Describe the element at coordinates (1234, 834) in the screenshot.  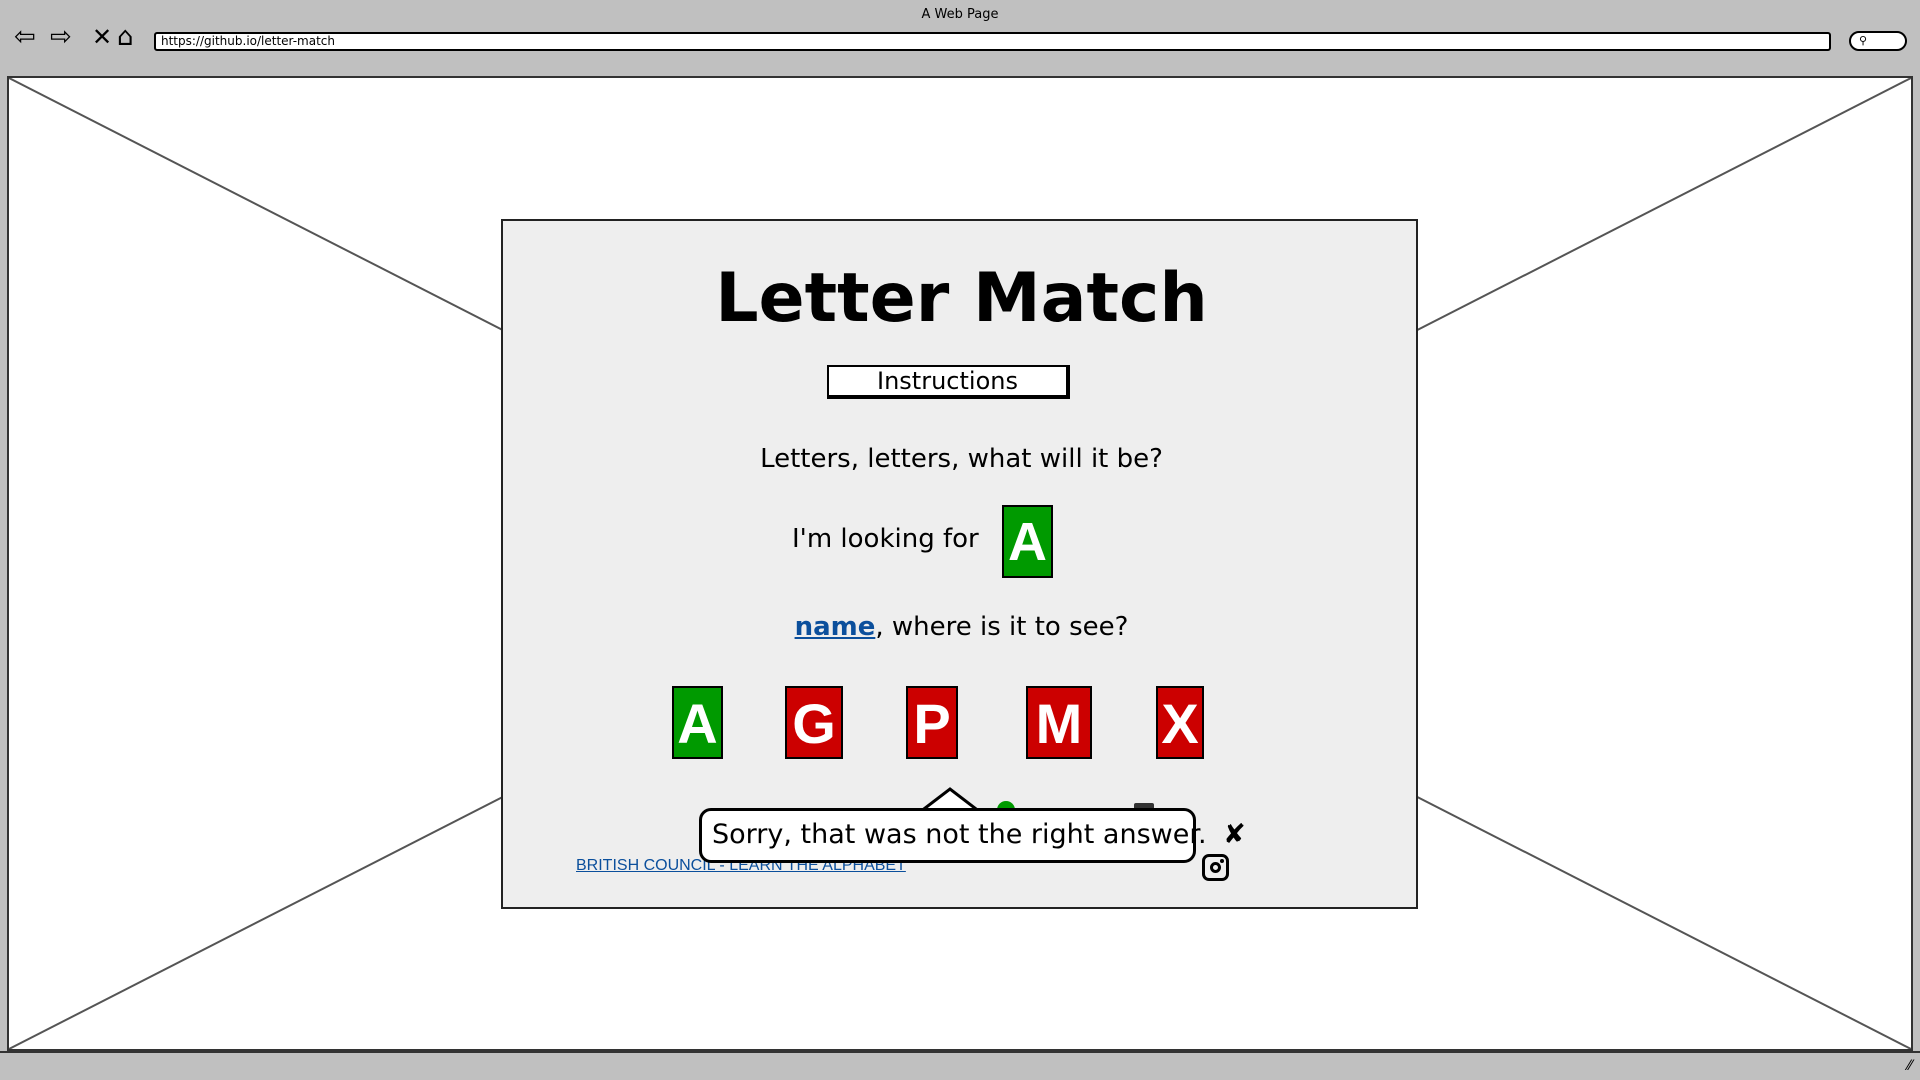
I see `close-icon: ✘` at that location.